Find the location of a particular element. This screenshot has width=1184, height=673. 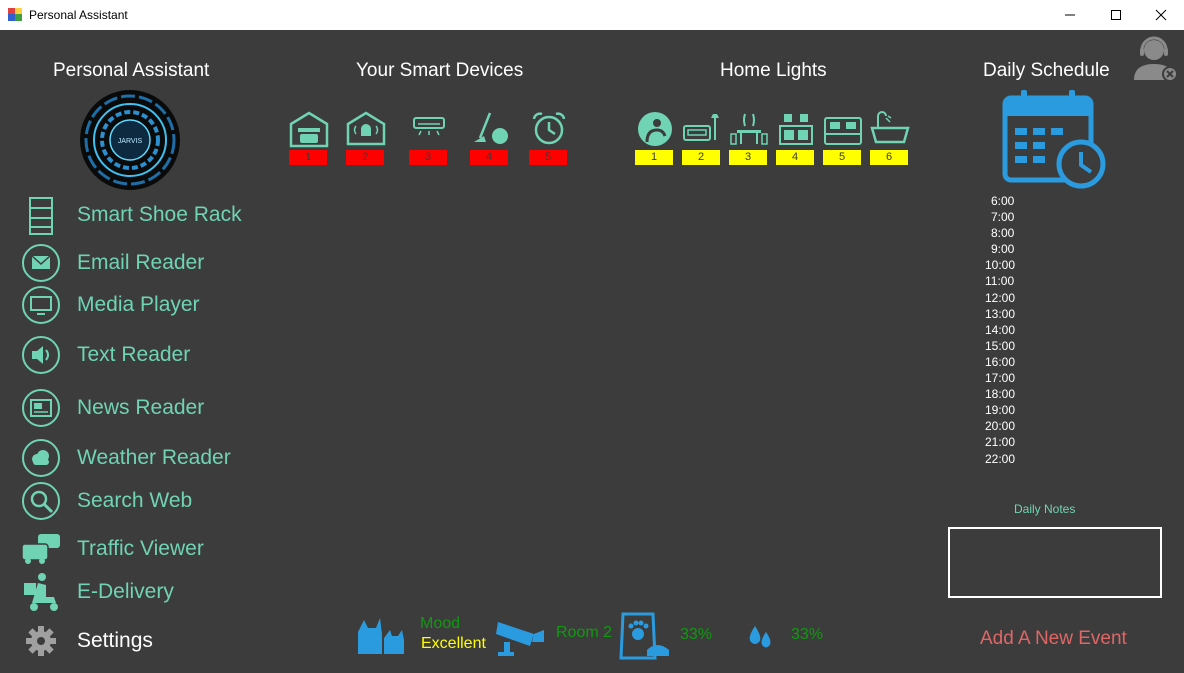

light-number-badge: 5 is located at coordinates (842, 157).